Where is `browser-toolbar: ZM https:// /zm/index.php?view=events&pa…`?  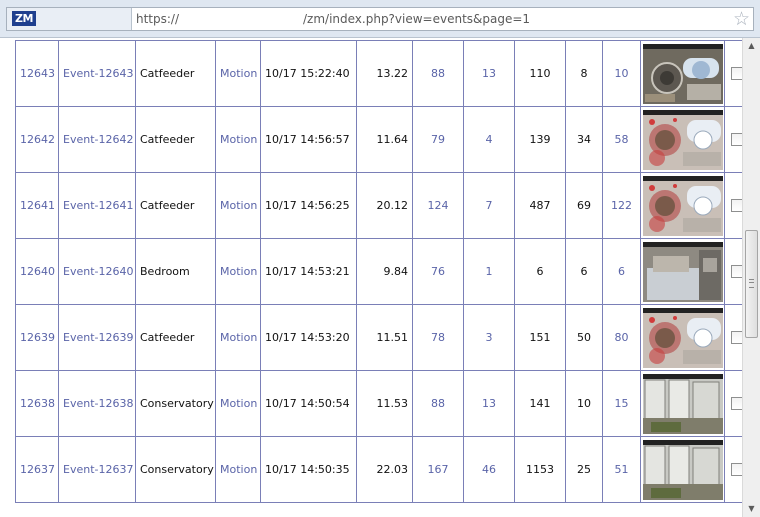
browser-toolbar: ZM https:// /zm/index.php?view=events&pa… is located at coordinates (380, 19).